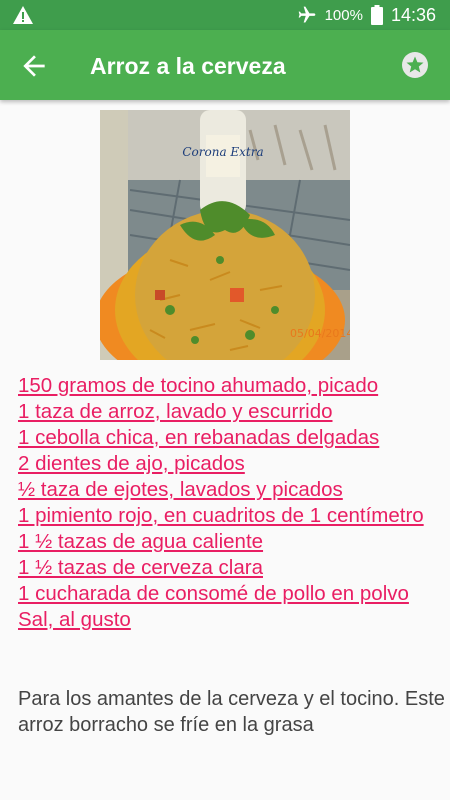 This screenshot has height=800, width=450. Describe the element at coordinates (222, 152) in the screenshot. I see `bottle-label: Corona Extra` at that location.